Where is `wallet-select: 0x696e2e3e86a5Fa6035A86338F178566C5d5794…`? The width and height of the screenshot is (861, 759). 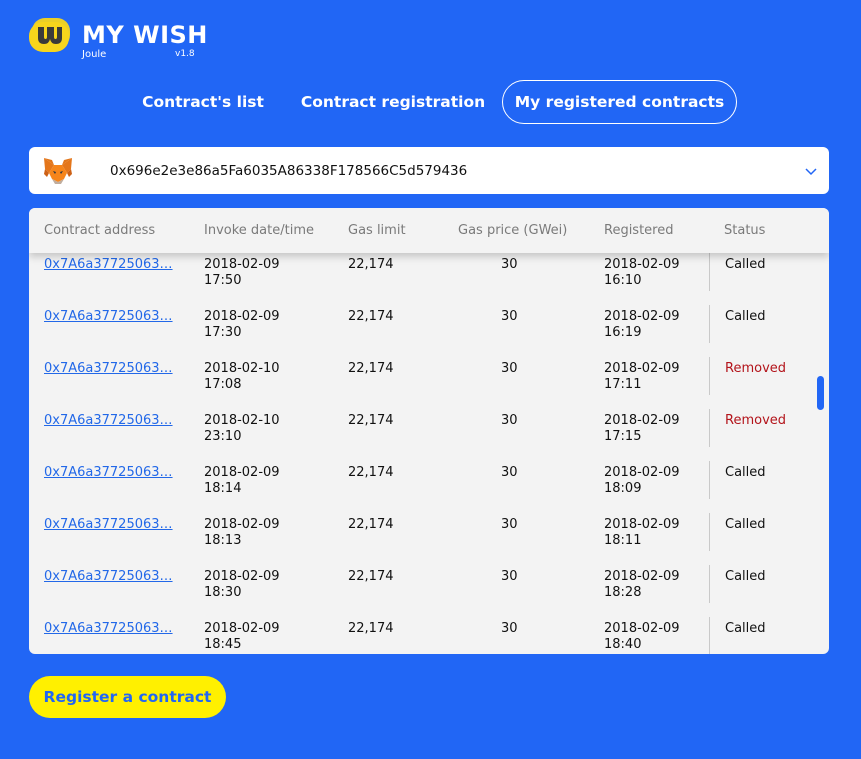
wallet-select: 0x696e2e3e86a5Fa6035A86338F178566C5d5794… is located at coordinates (429, 170).